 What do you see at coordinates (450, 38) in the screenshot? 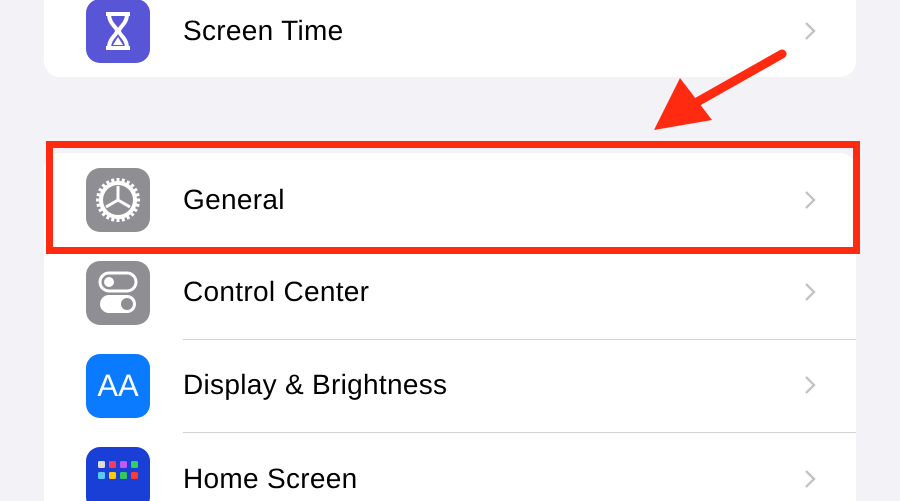
I see `settings-row: Screen Time` at bounding box center [450, 38].